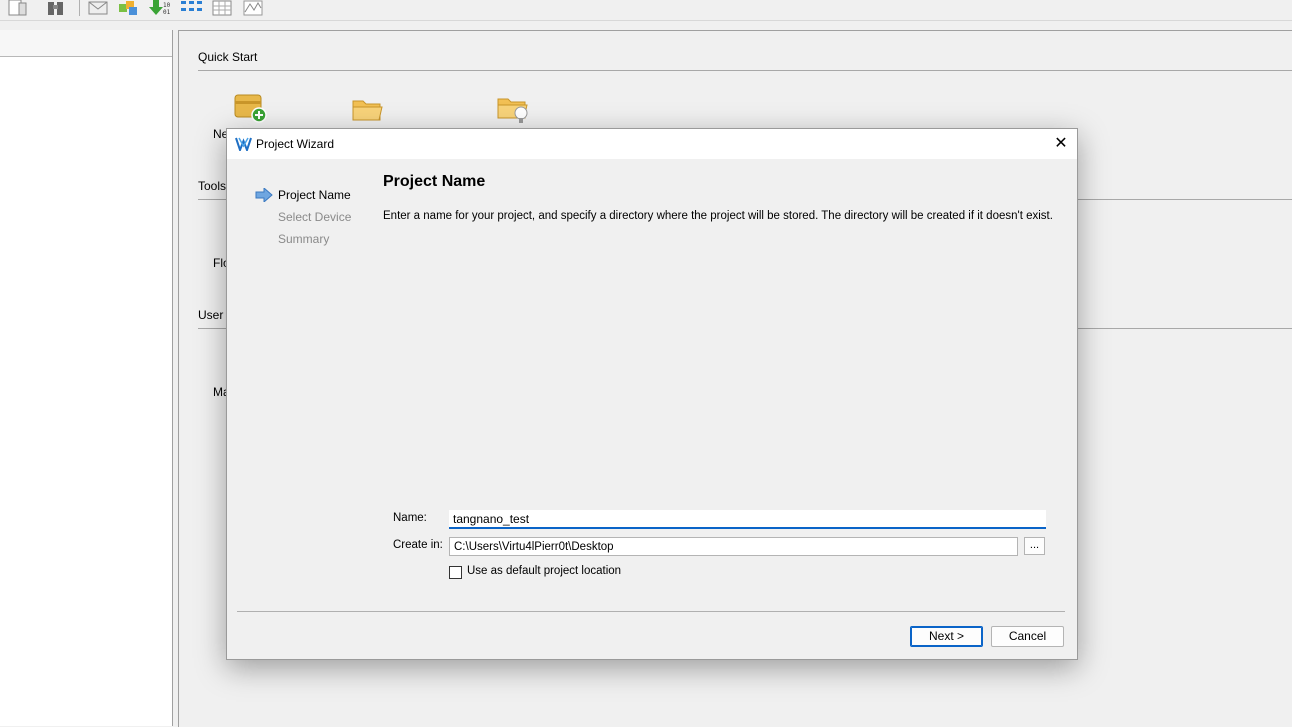  Describe the element at coordinates (16, 8) in the screenshot. I see `document-icon` at that location.